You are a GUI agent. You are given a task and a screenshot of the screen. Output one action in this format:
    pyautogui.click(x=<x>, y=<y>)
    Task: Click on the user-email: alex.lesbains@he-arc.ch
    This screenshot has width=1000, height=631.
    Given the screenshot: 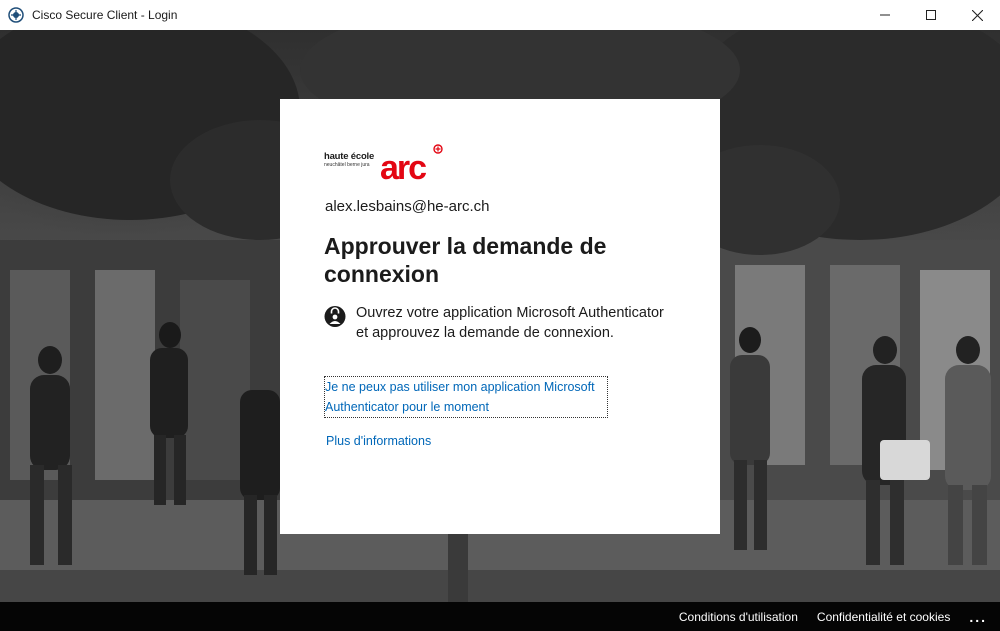 What is the action you would take?
    pyautogui.click(x=407, y=206)
    